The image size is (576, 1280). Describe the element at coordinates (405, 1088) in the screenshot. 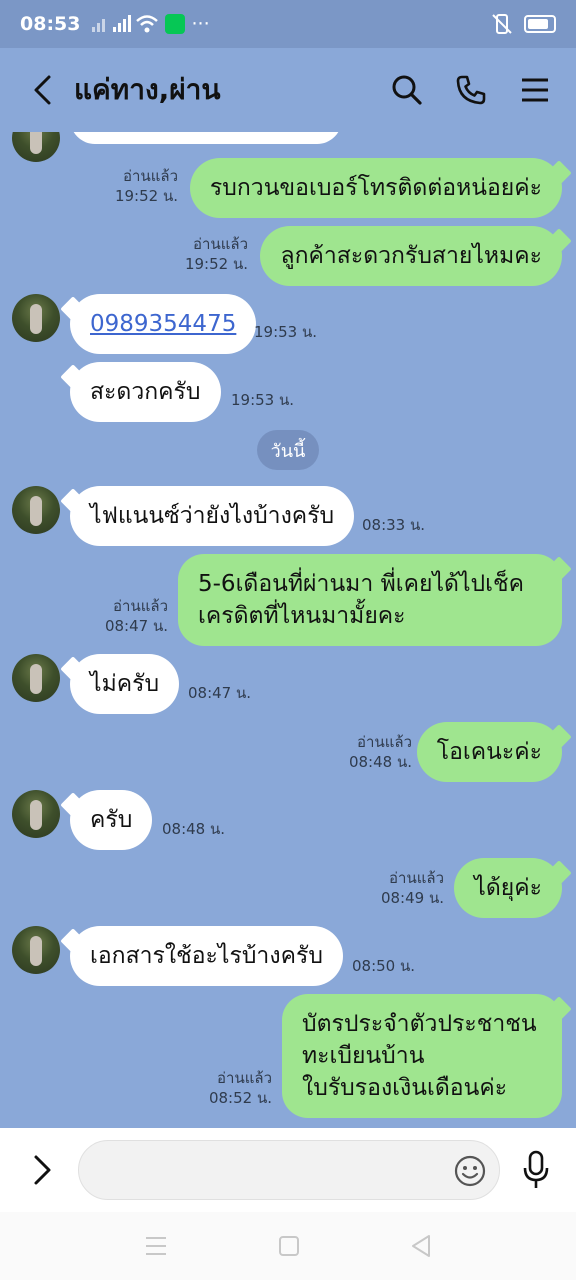

I see `message-text-line: ใบรับรองเงินเดือนค่ะ` at that location.